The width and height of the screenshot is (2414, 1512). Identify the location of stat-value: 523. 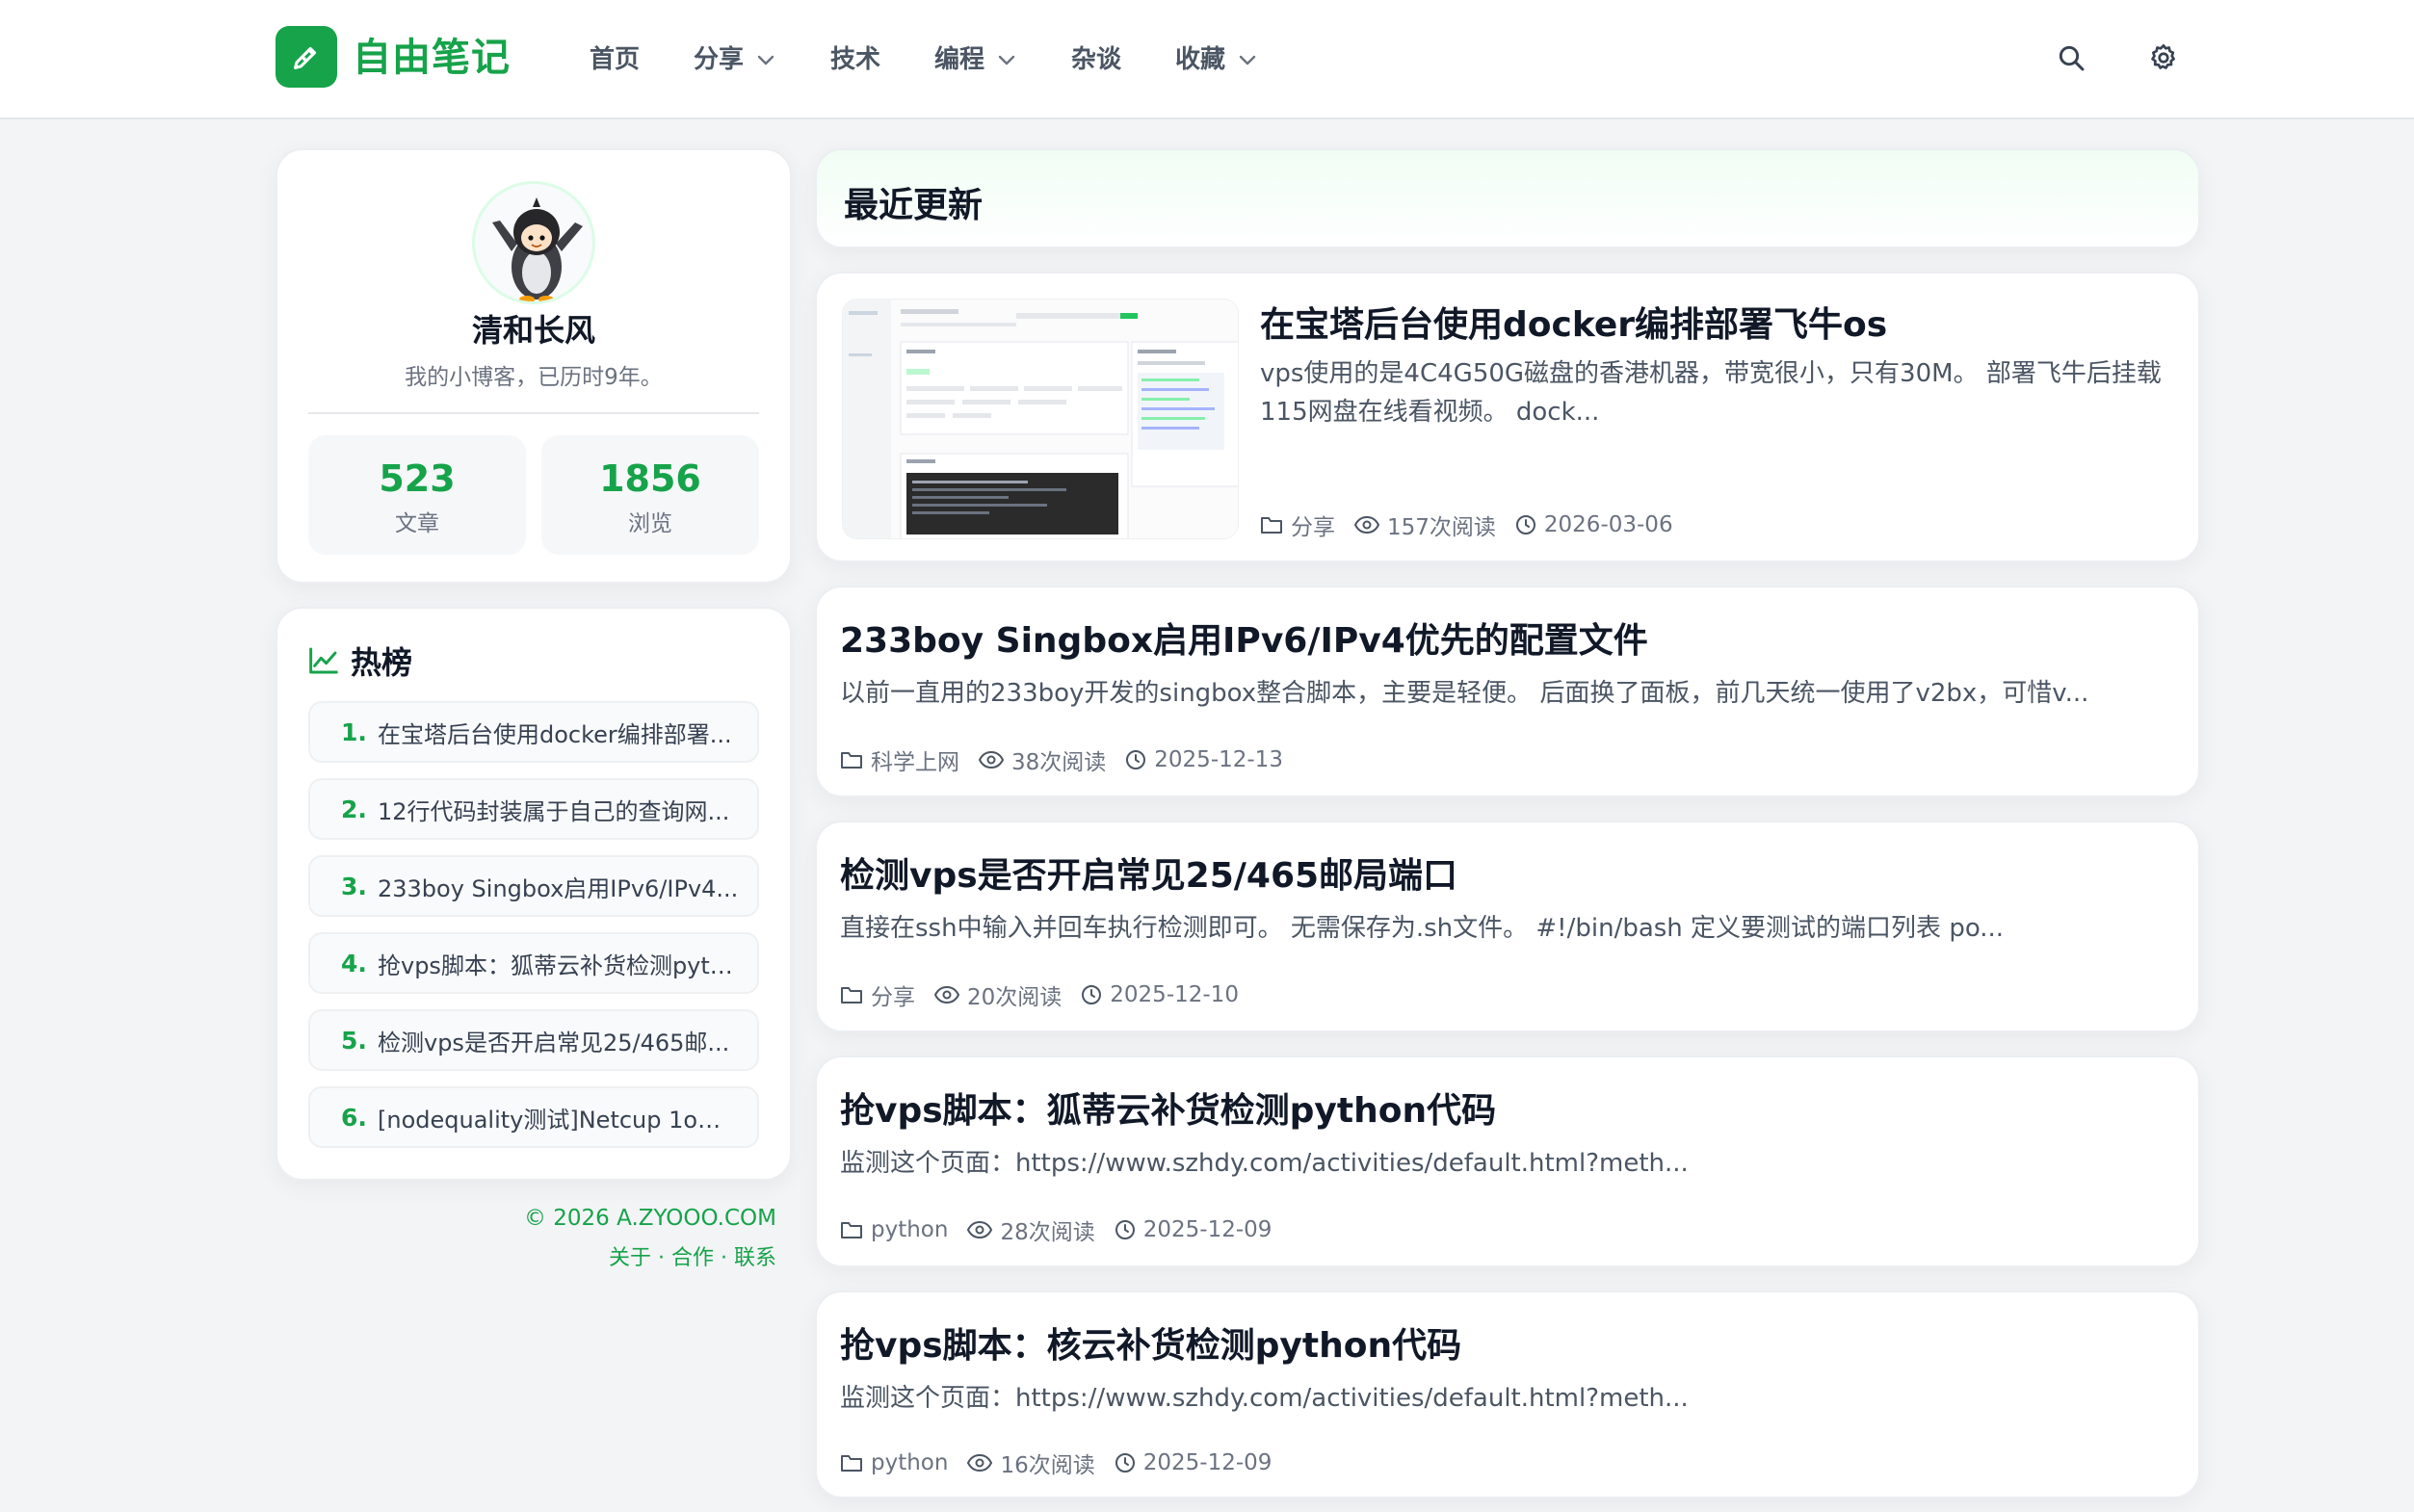
(418, 478).